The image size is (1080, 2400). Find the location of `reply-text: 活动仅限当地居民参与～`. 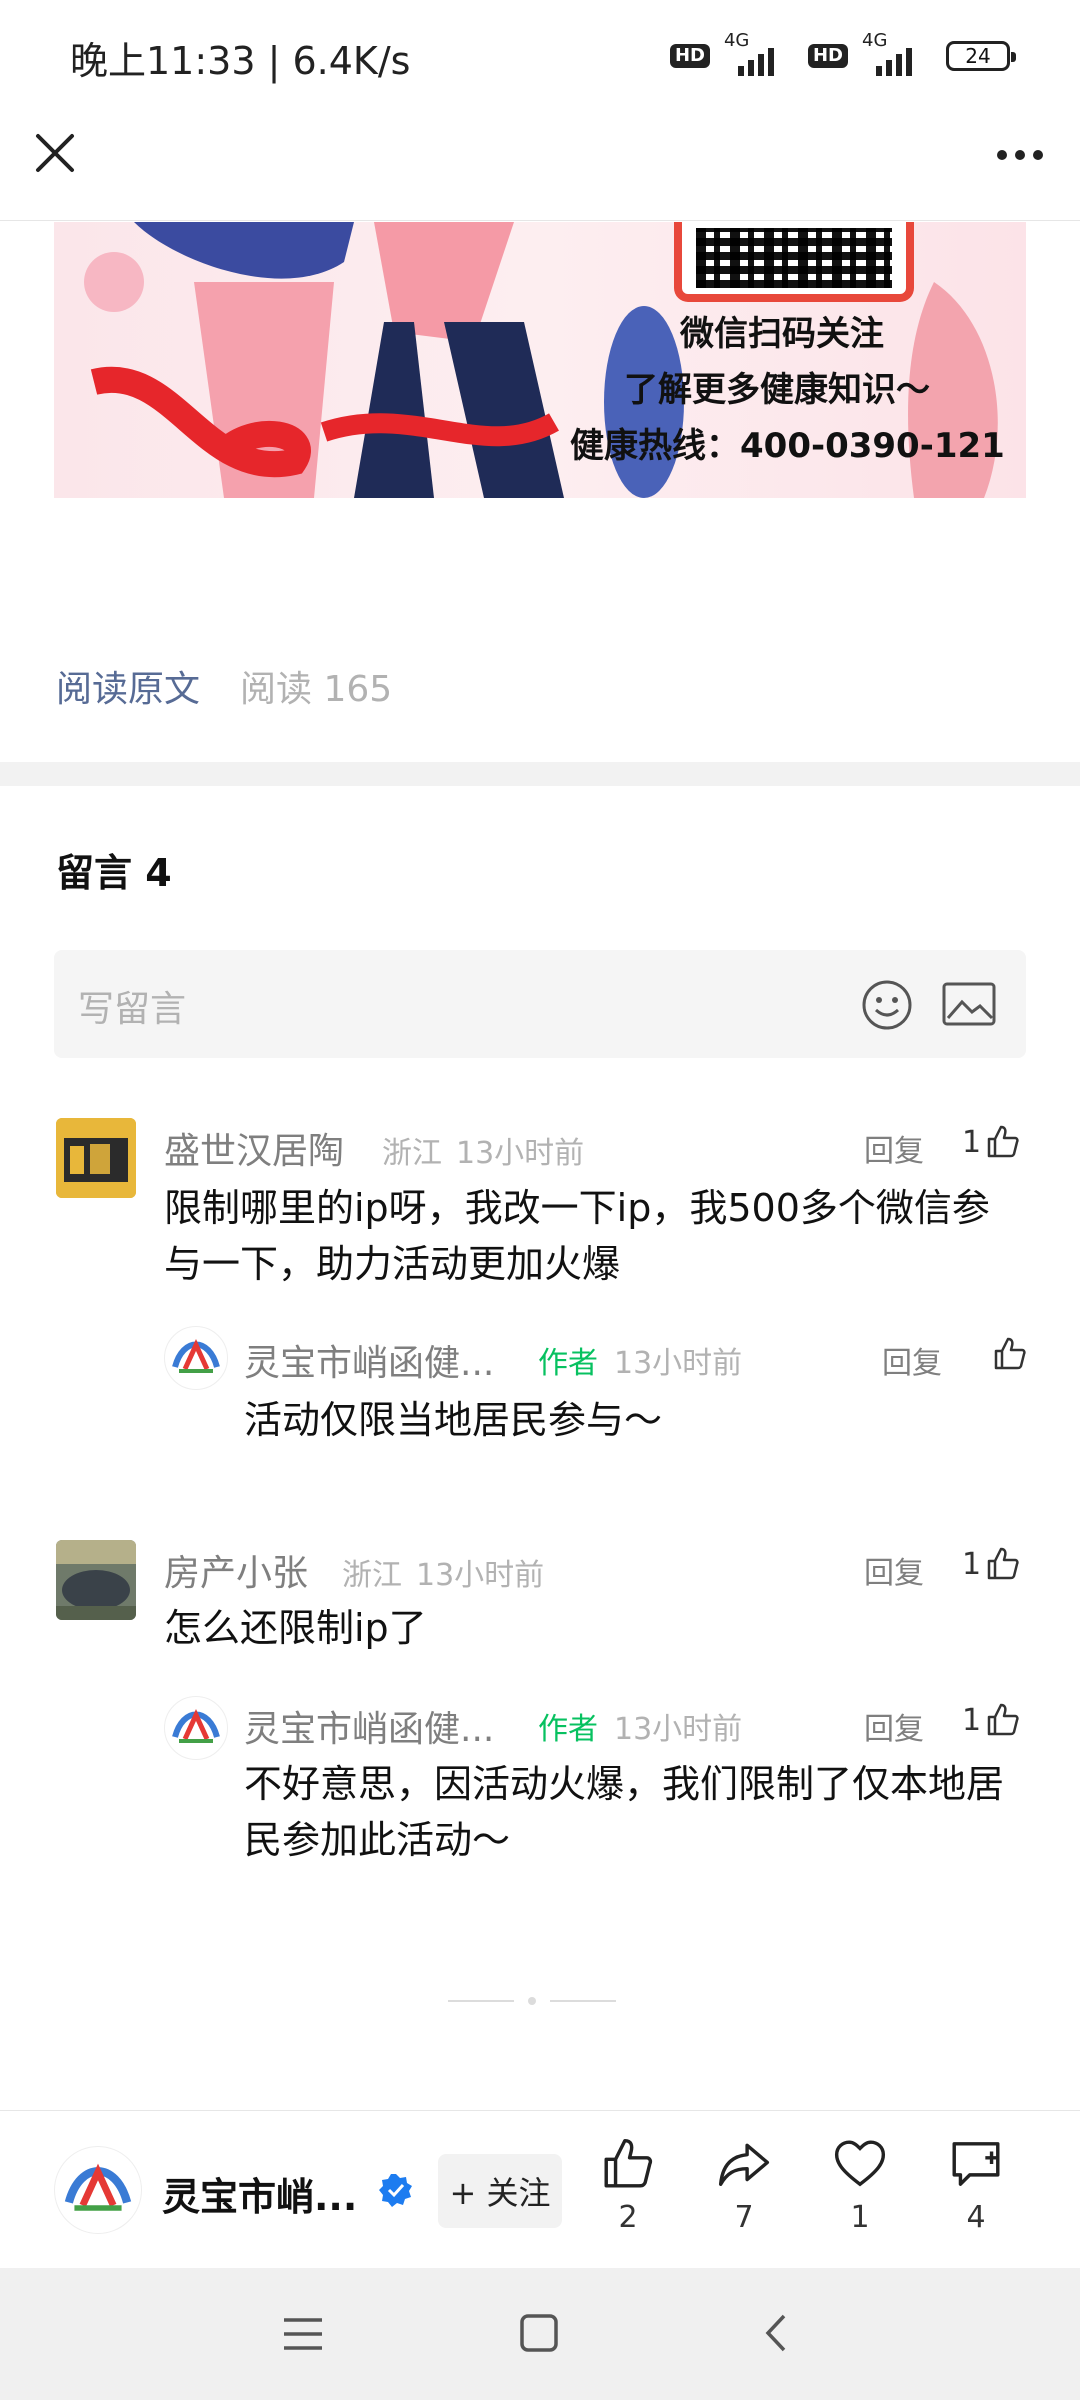

reply-text: 活动仅限当地居民参与～ is located at coordinates (453, 1420).